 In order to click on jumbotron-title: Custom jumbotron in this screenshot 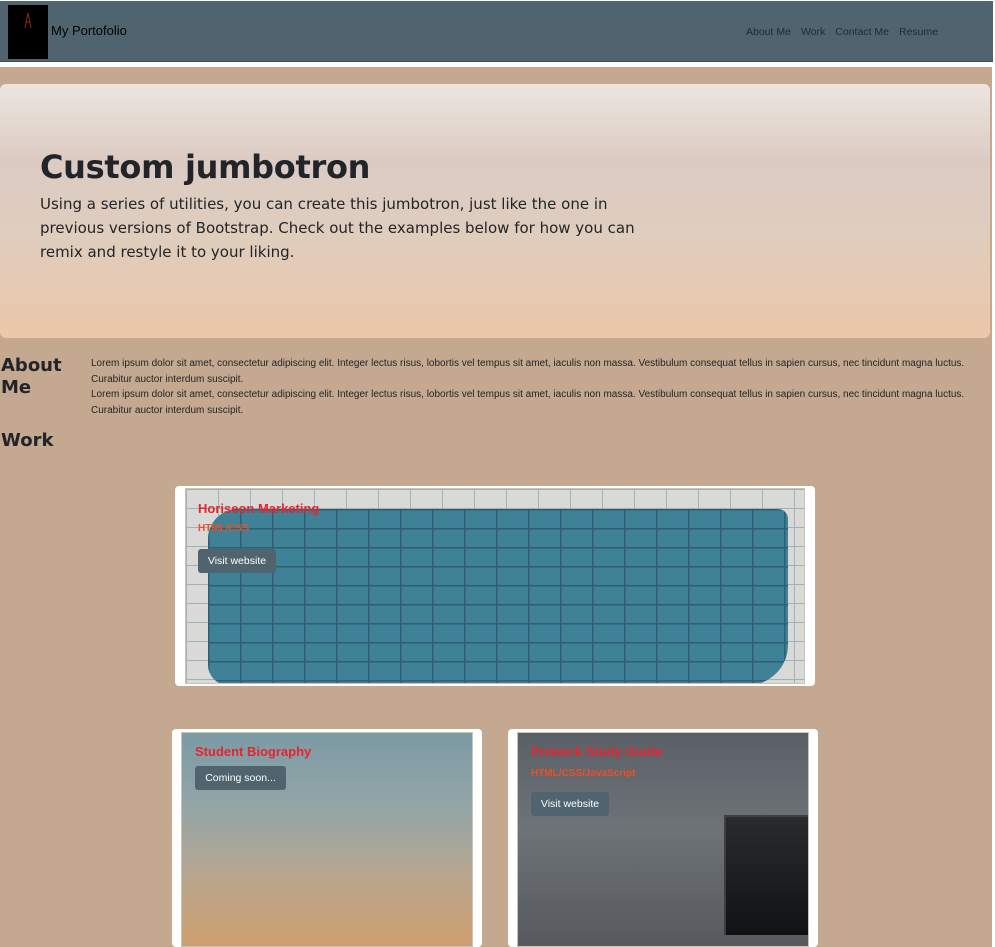, I will do `click(205, 167)`.